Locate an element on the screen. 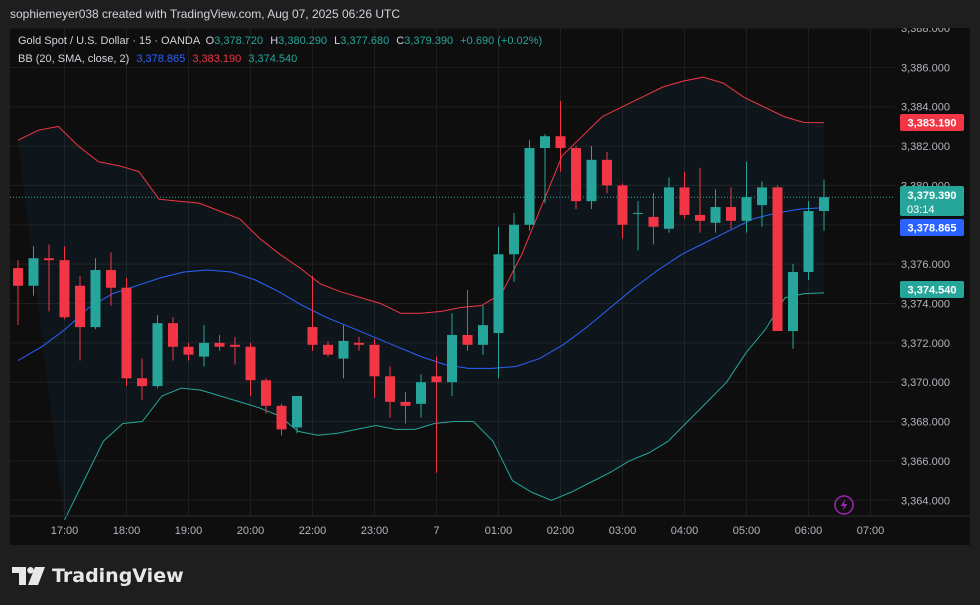 The image size is (980, 605). x-tick-label: 05:00 is located at coordinates (747, 531).